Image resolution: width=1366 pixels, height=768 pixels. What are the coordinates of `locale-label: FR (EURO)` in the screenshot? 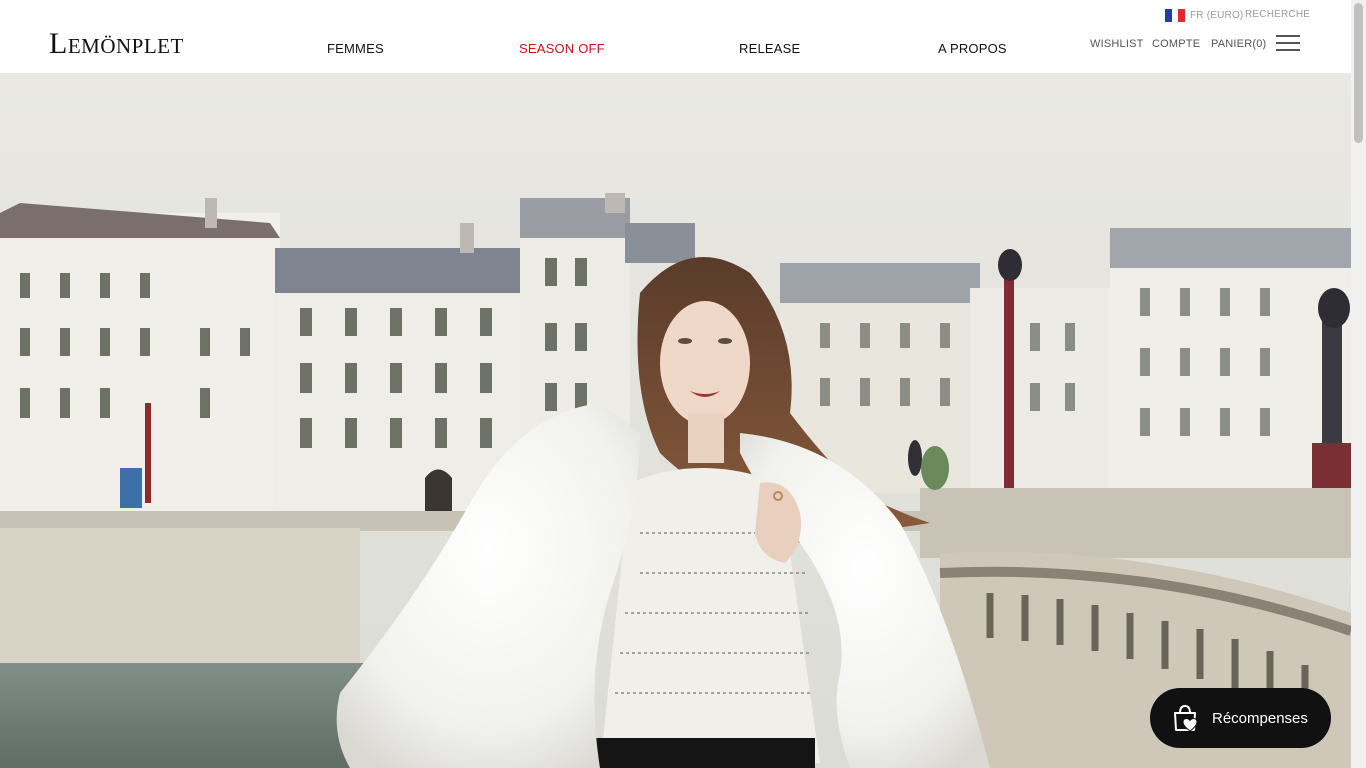 It's located at (1217, 15).